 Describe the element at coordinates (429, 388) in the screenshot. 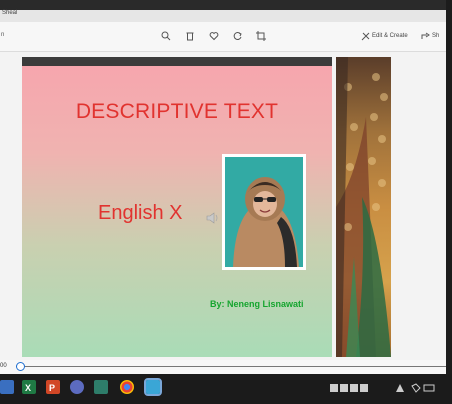

I see `battery-icon` at that location.